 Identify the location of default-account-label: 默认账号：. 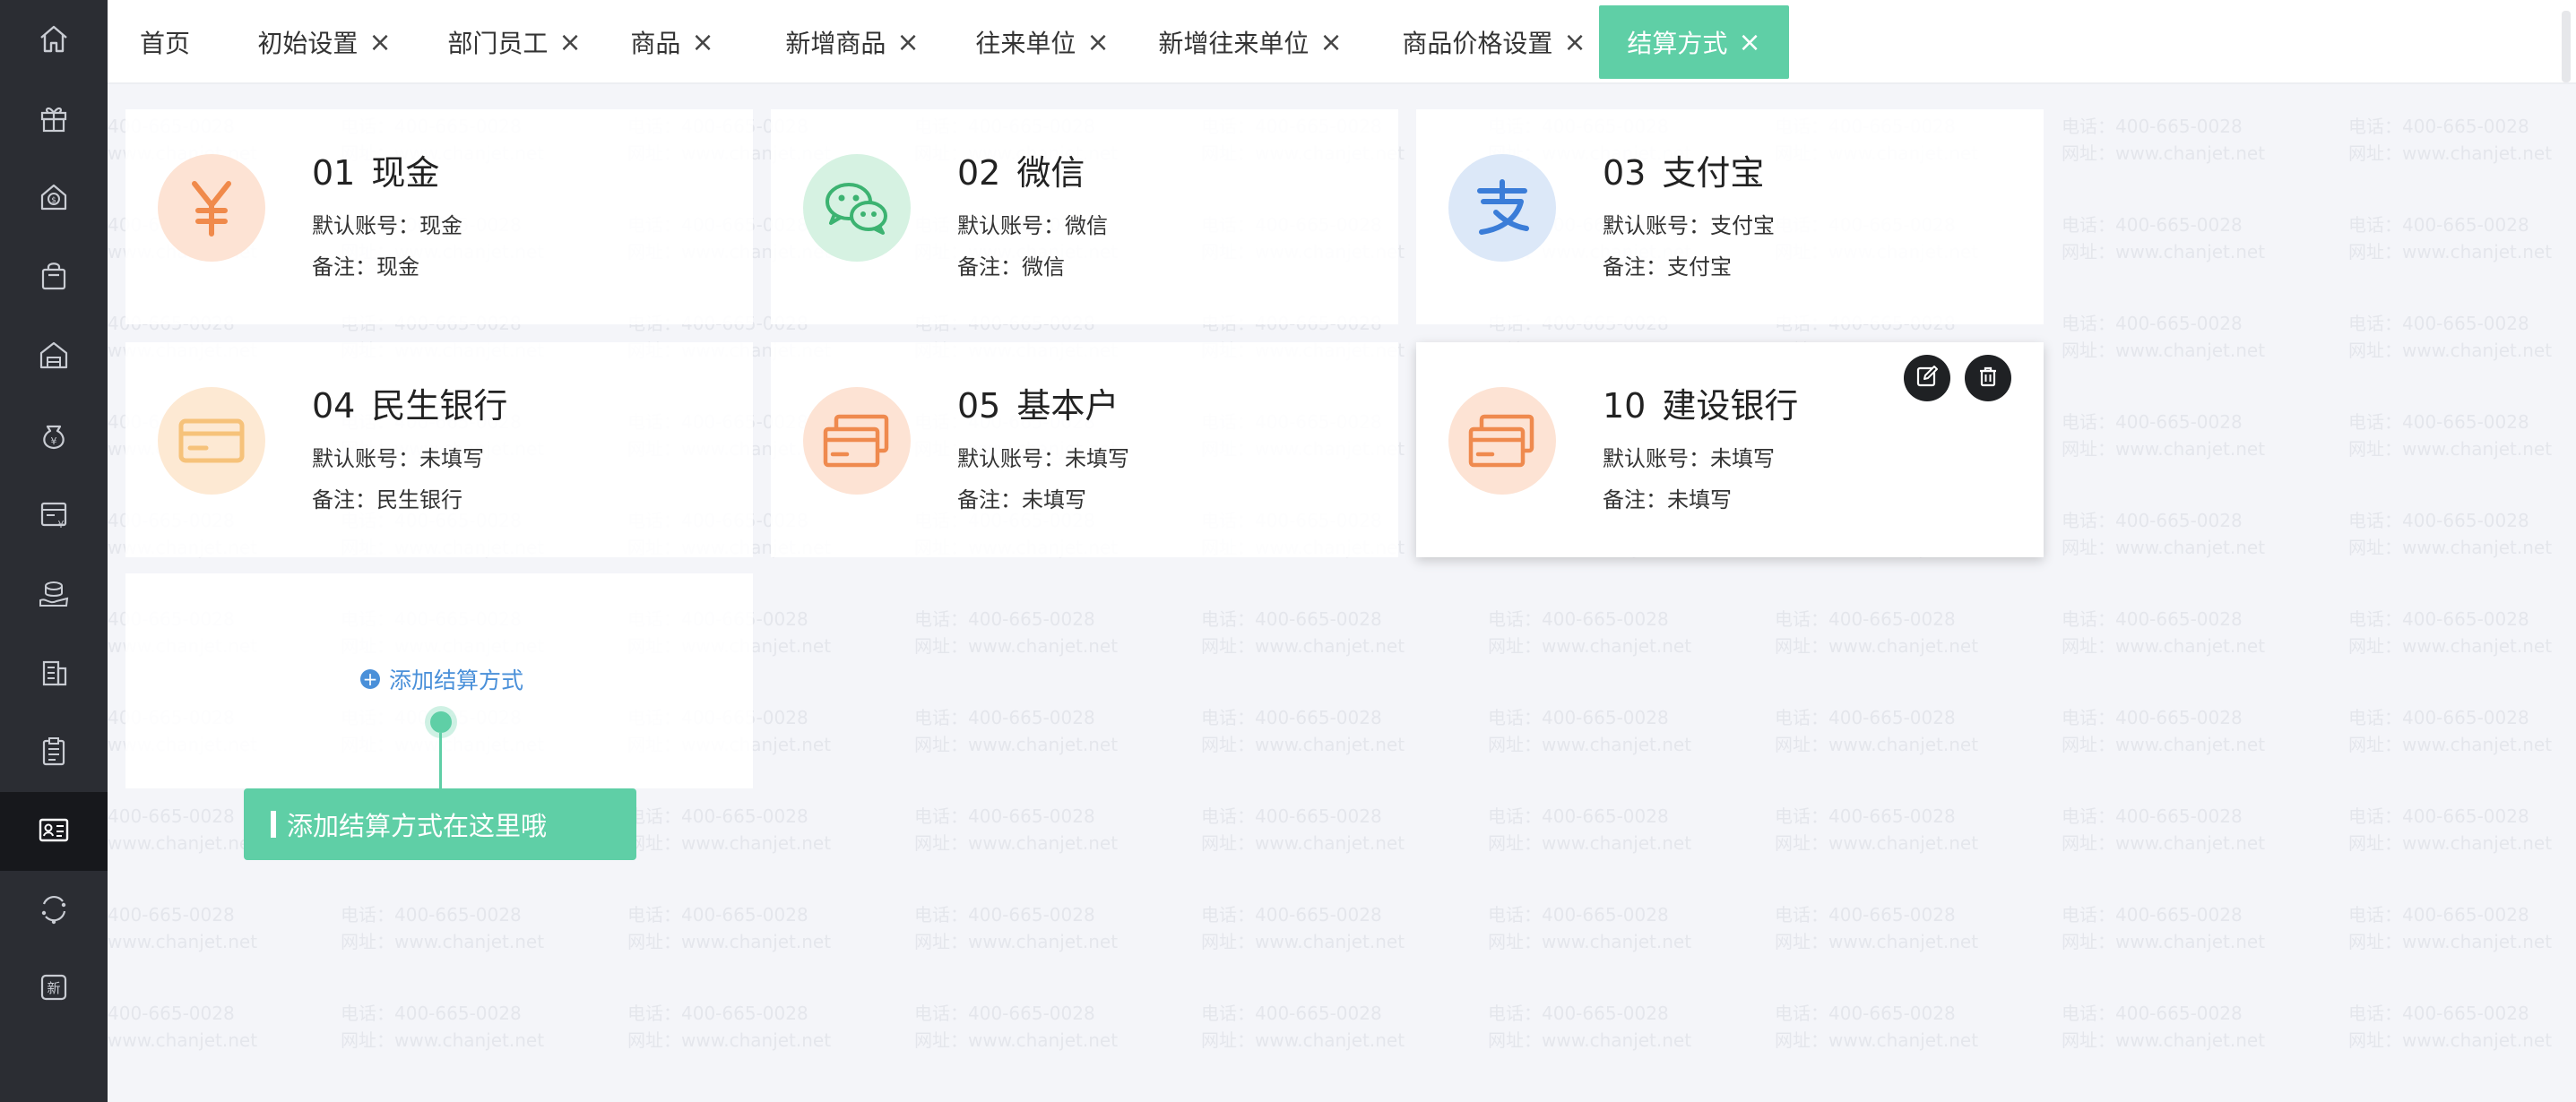
(365, 225).